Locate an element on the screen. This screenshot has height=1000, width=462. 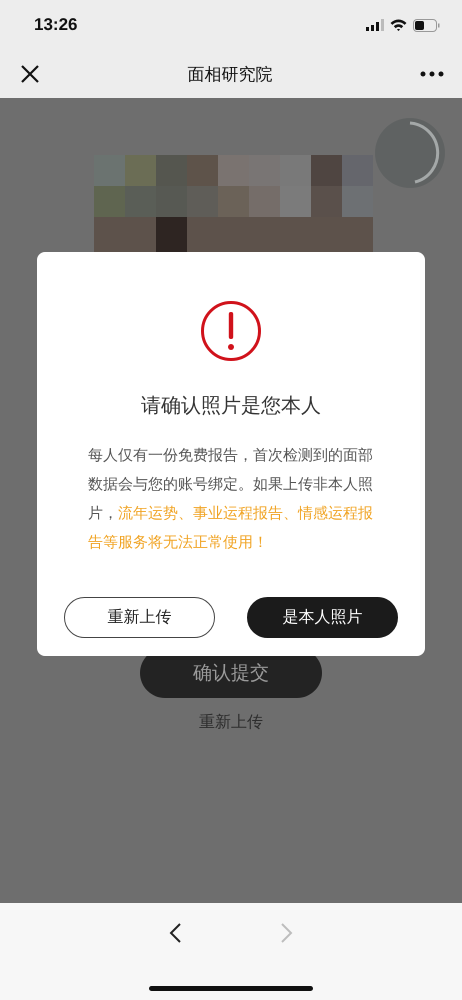
warning-icon is located at coordinates (231, 331).